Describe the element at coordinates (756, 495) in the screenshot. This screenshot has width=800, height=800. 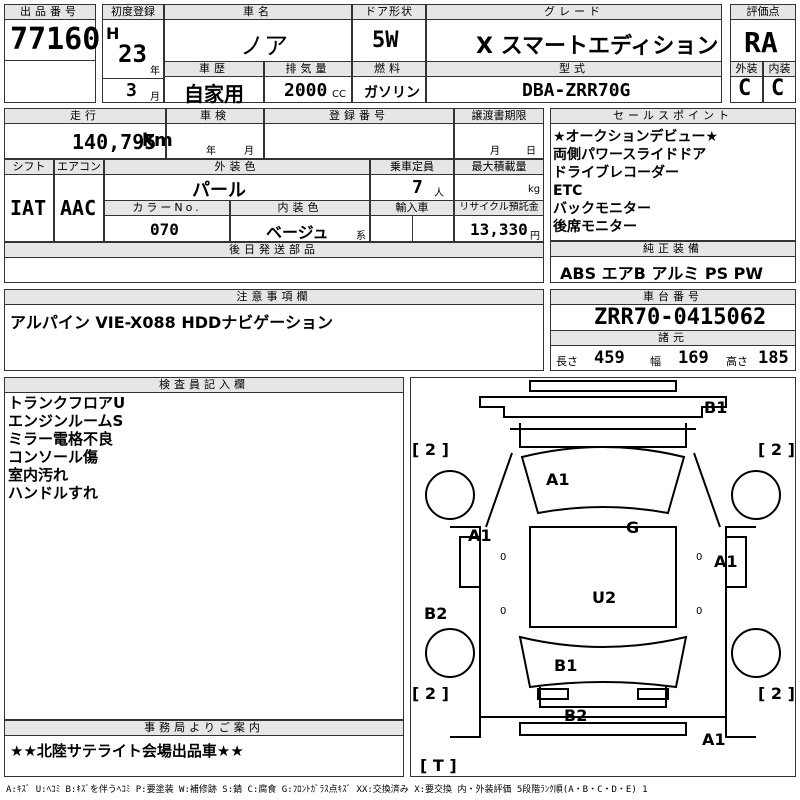
I see `tire-fr` at that location.